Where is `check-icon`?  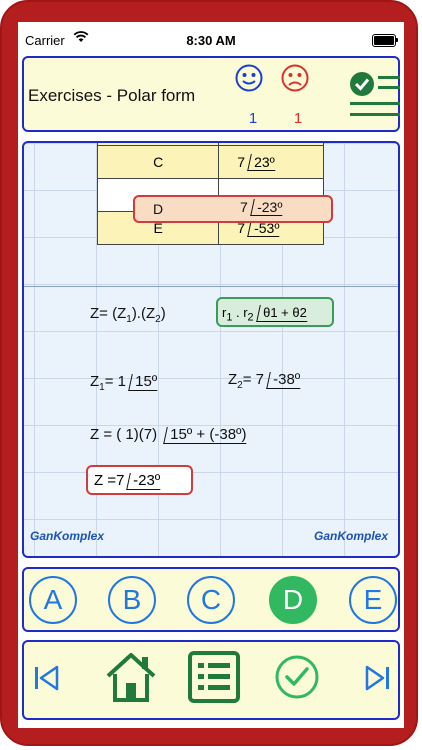 check-icon is located at coordinates (297, 677).